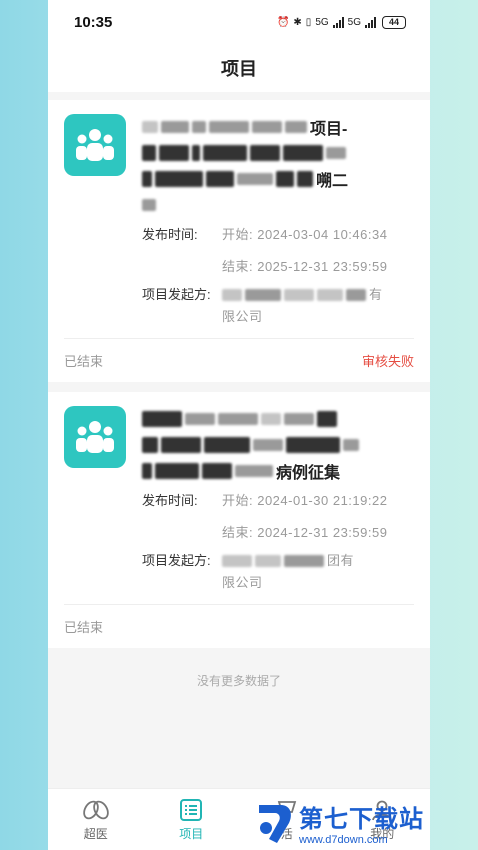  I want to click on project-title-fragment: 嗍二, so click(332, 181).